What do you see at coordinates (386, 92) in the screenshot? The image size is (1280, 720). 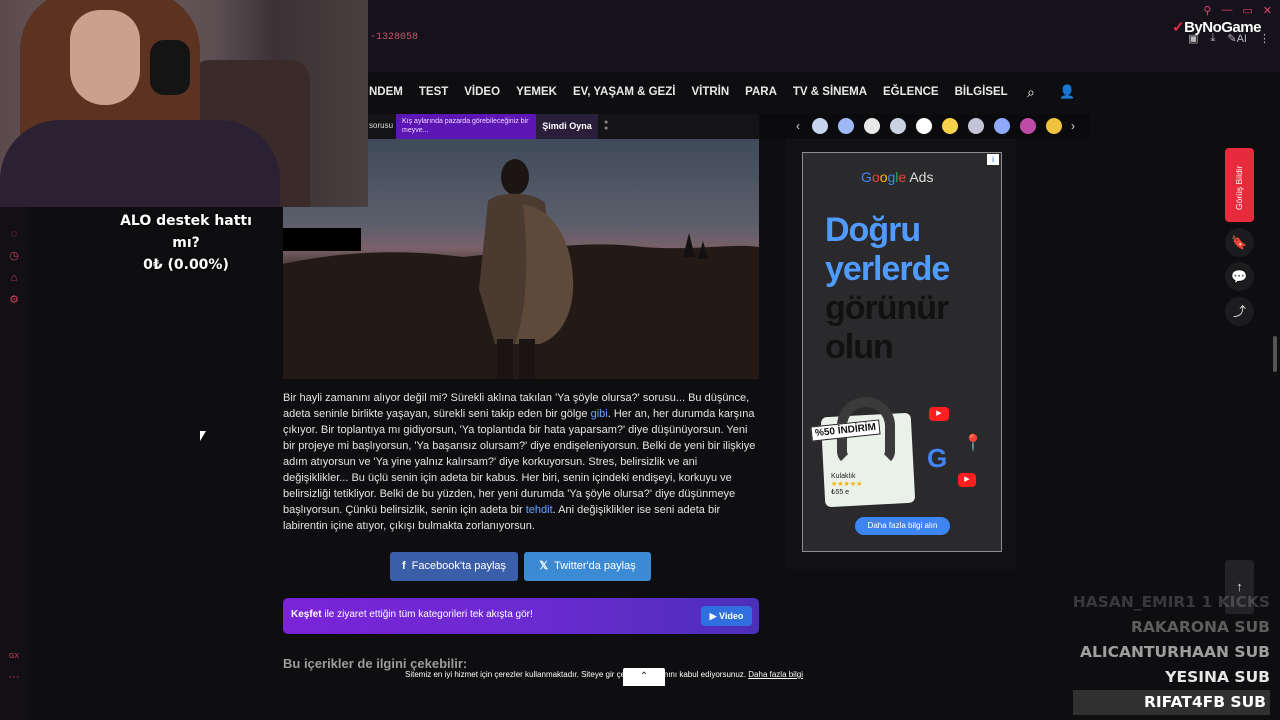 I see `nav-item-gundem: NDEM` at bounding box center [386, 92].